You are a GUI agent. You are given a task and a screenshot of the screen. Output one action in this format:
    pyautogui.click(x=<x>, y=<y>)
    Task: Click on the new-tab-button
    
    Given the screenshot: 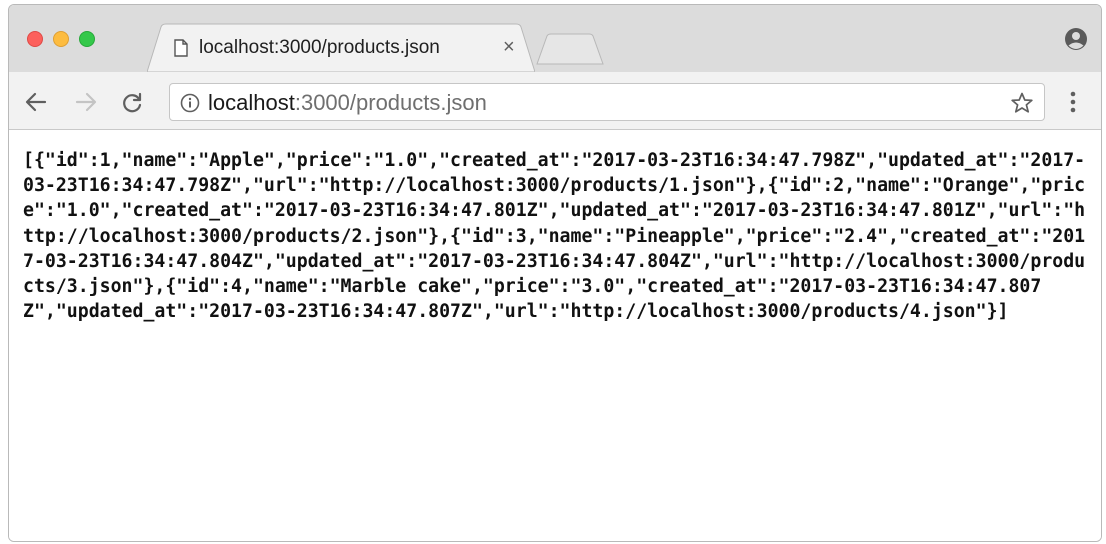 What is the action you would take?
    pyautogui.click(x=570, y=49)
    